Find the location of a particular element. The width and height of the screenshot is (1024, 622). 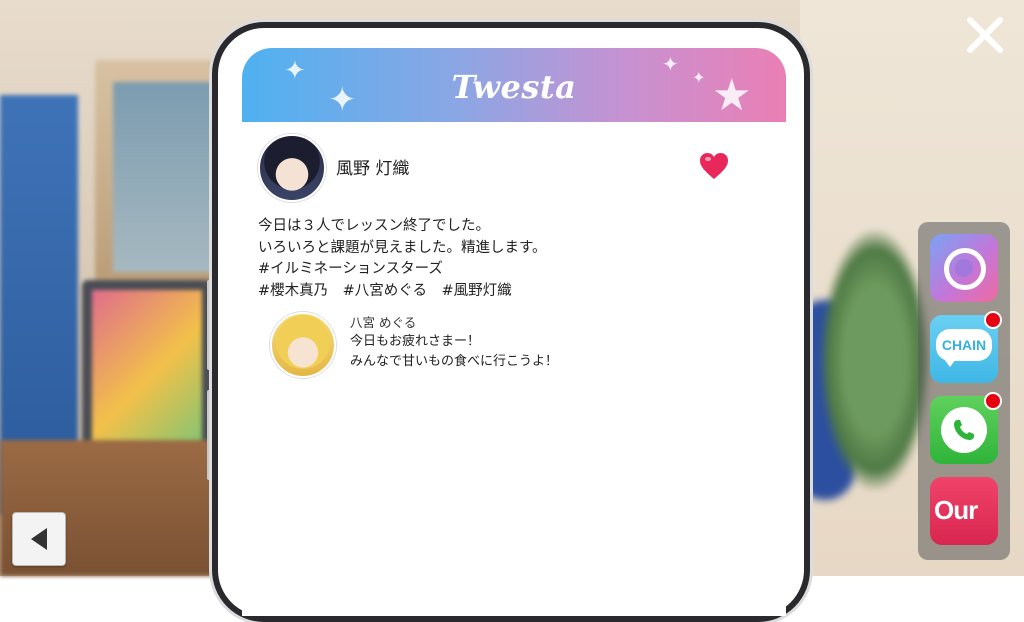

author-avatar is located at coordinates (292, 168).